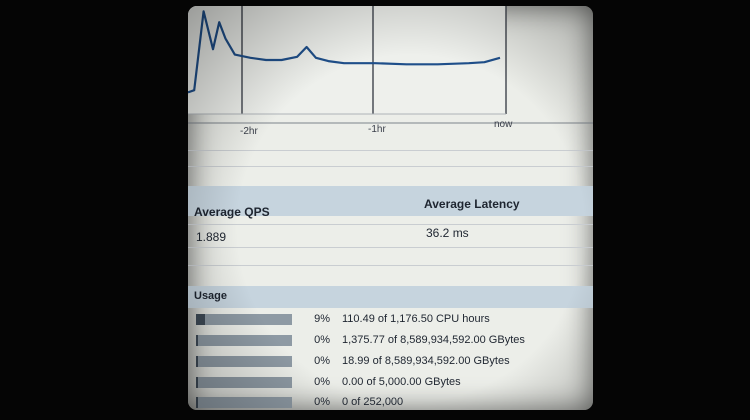 The image size is (750, 420). I want to click on latency-label: Average Latency, so click(472, 204).